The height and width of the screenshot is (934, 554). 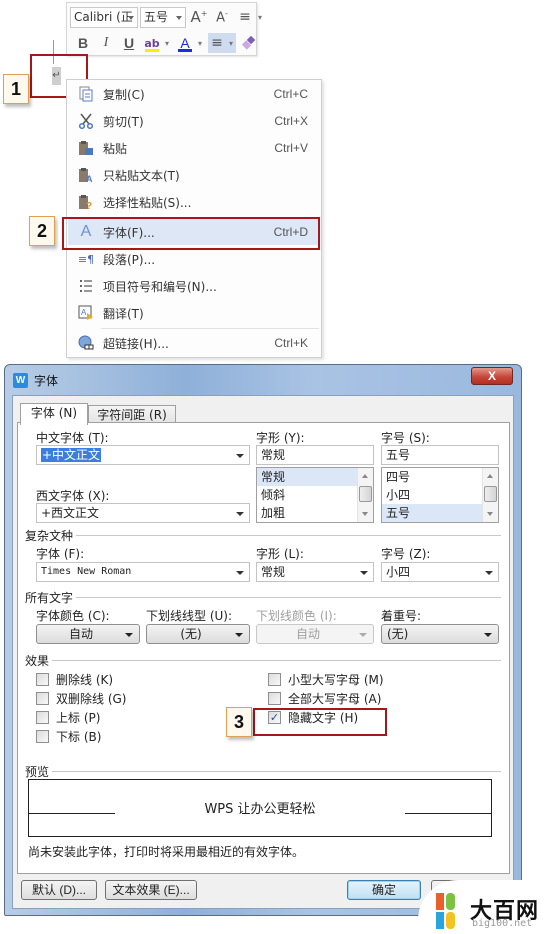 I want to click on menu-separator, so click(x=210, y=328).